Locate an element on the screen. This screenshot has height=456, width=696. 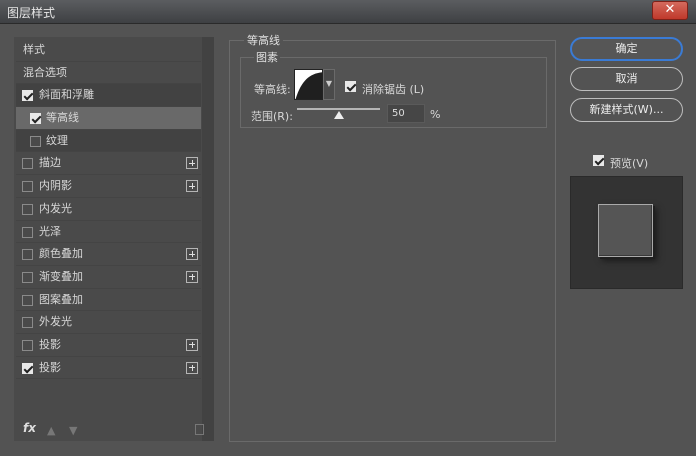
sidebar-item: 样式 is located at coordinates (108, 50).